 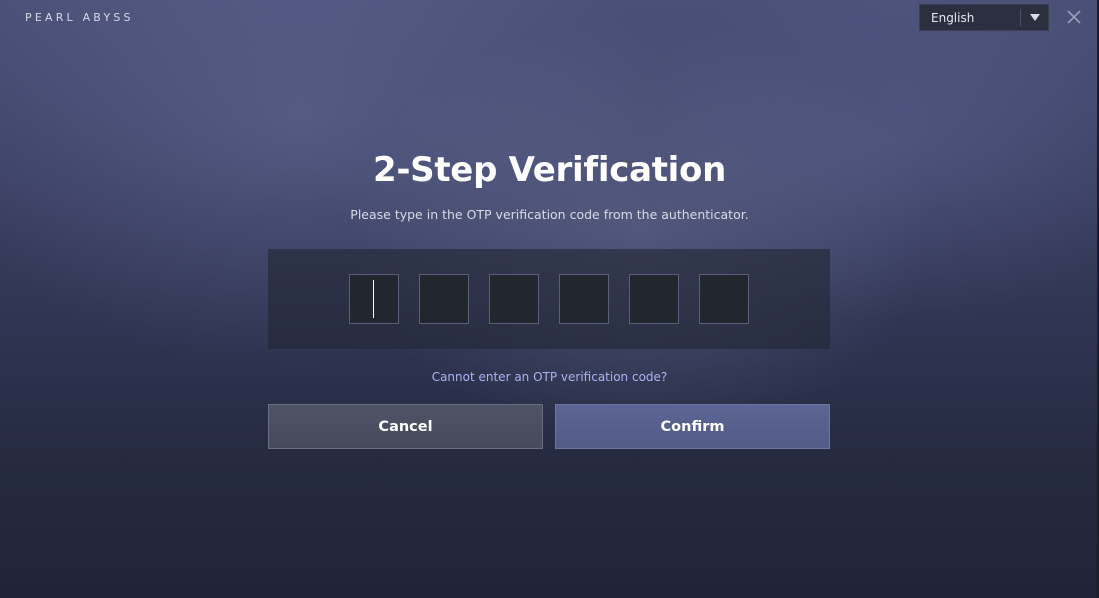 I want to click on otp-input-panel, so click(x=549, y=299).